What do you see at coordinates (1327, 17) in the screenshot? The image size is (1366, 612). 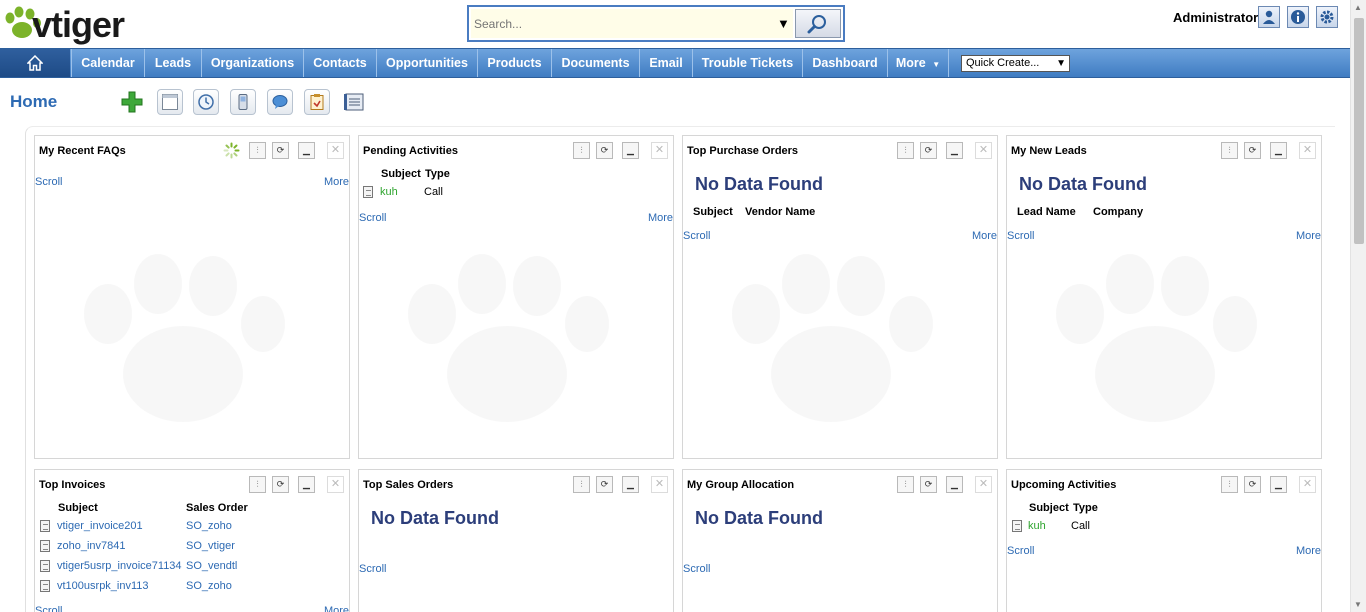 I see `gear-icon` at bounding box center [1327, 17].